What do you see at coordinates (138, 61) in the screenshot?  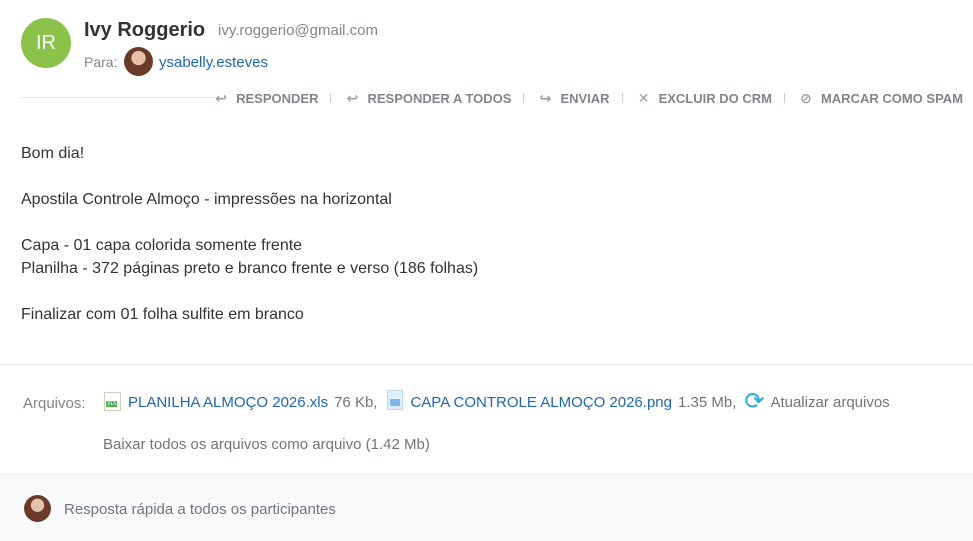 I see `recipient-avatar` at bounding box center [138, 61].